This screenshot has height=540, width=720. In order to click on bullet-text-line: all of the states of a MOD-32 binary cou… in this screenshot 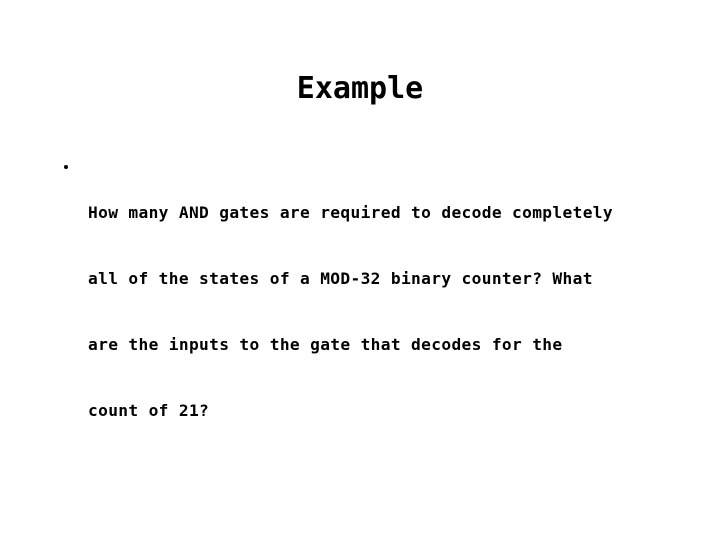, I will do `click(340, 278)`.